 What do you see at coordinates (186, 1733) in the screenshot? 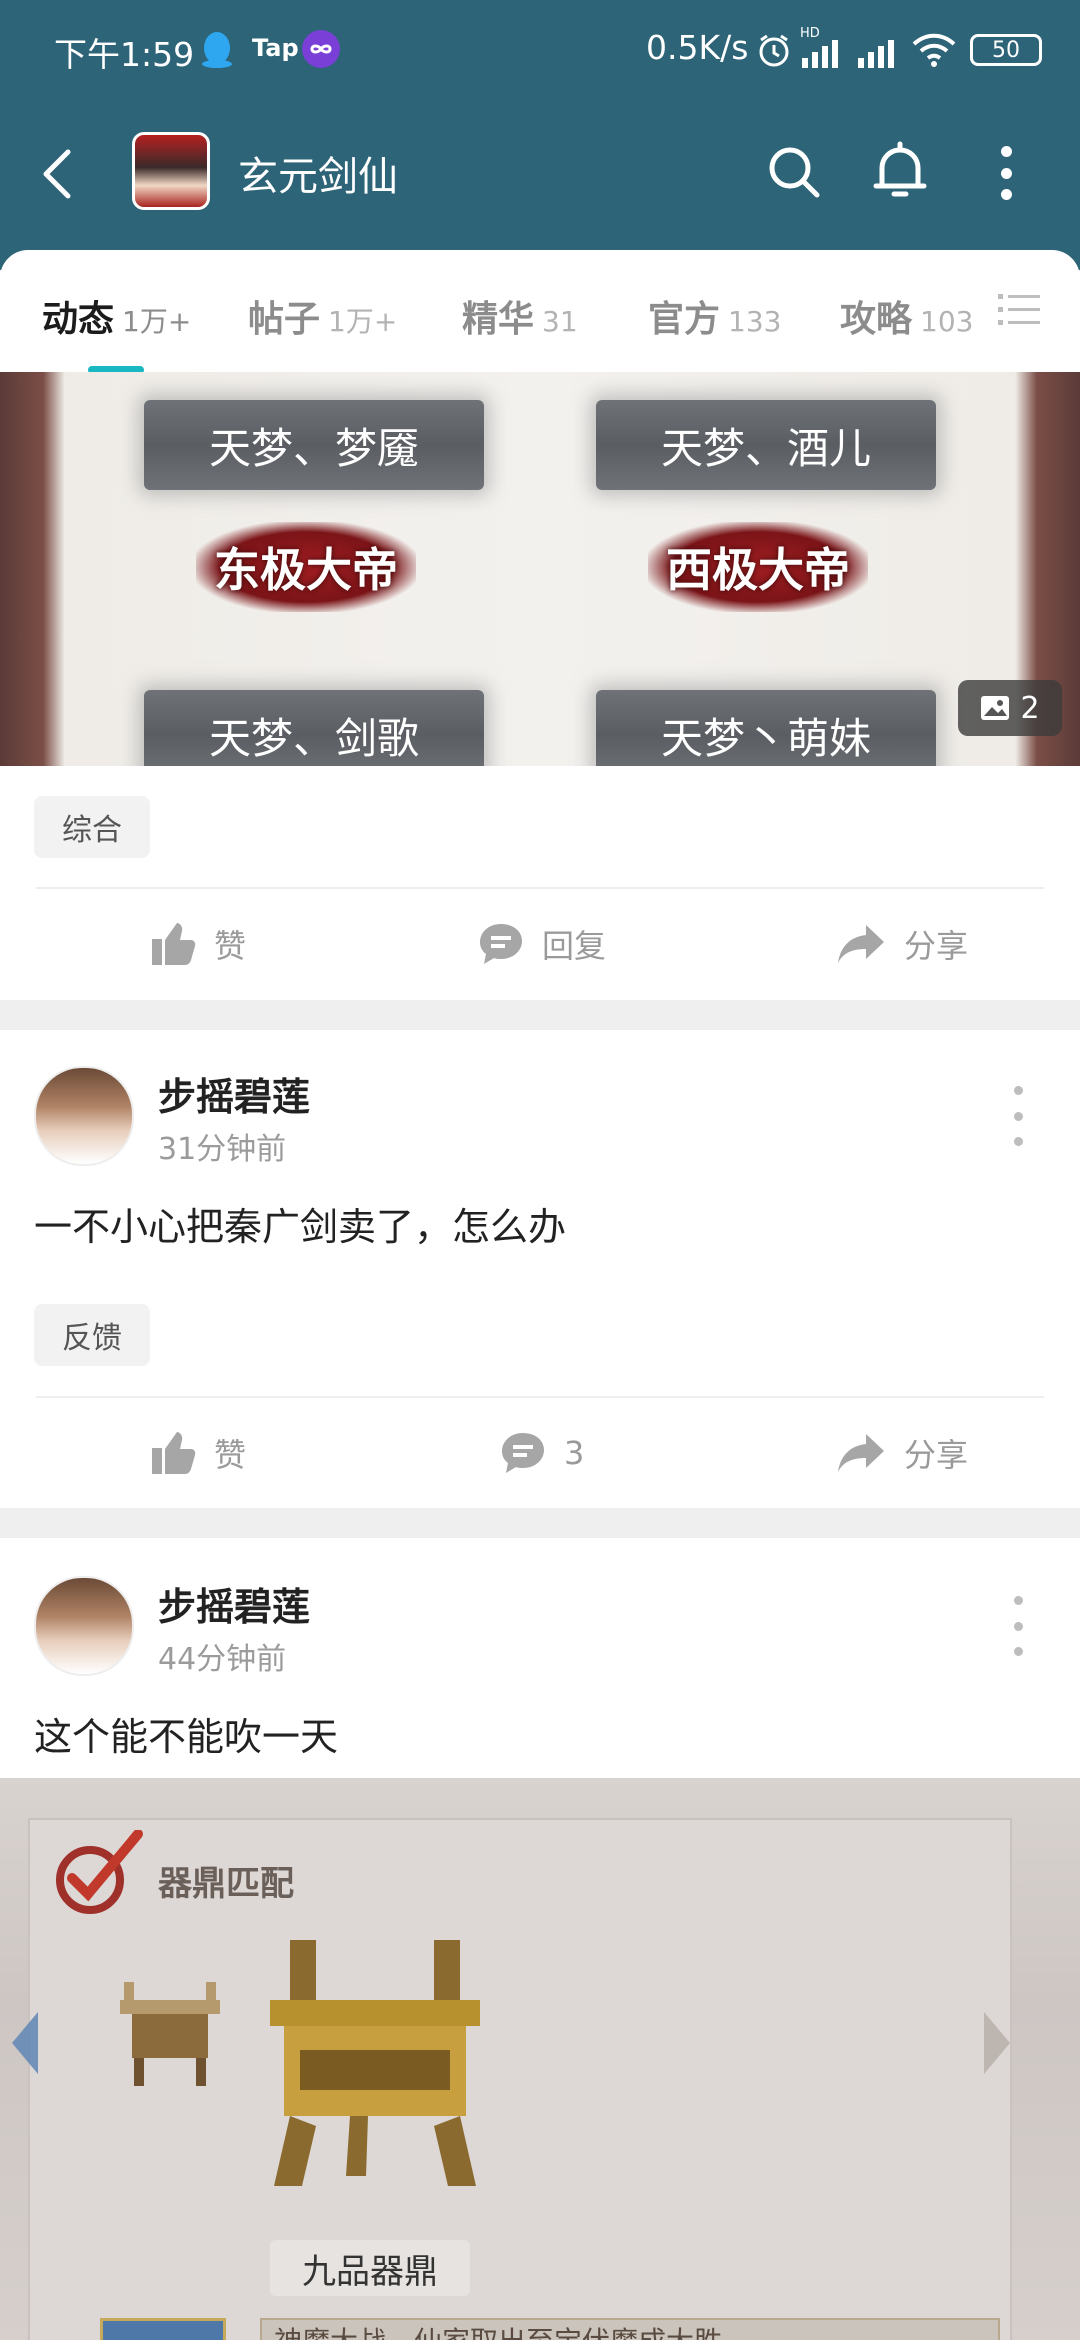
I see `post-text: 这个能不能吹一天` at bounding box center [186, 1733].